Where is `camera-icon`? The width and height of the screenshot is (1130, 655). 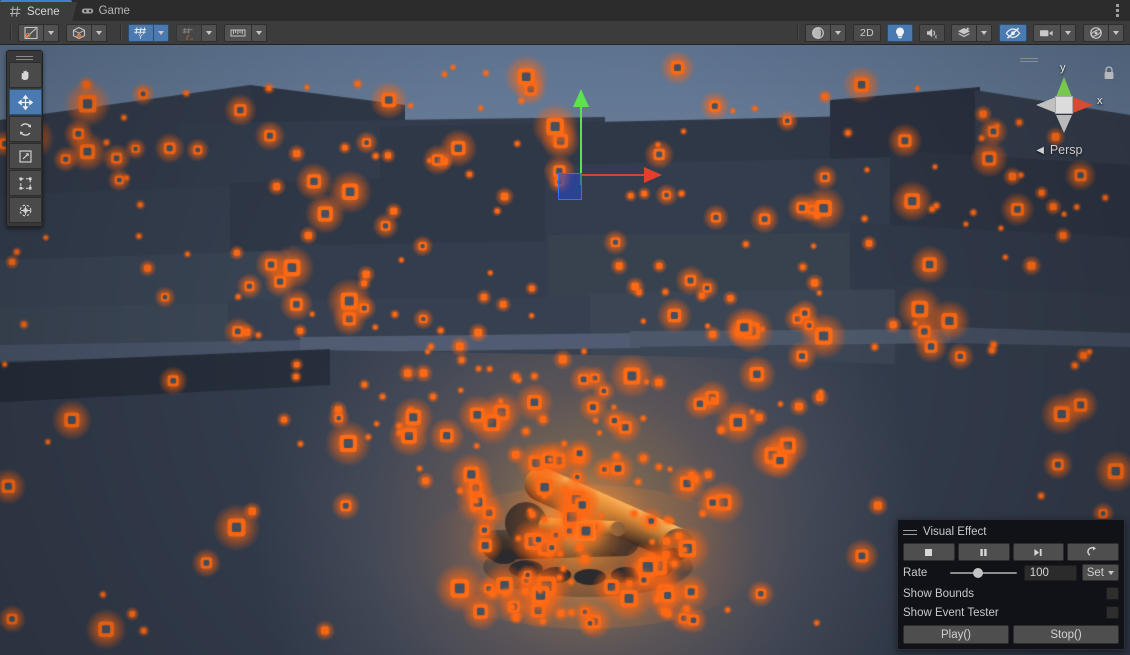
camera-icon is located at coordinates (1047, 32).